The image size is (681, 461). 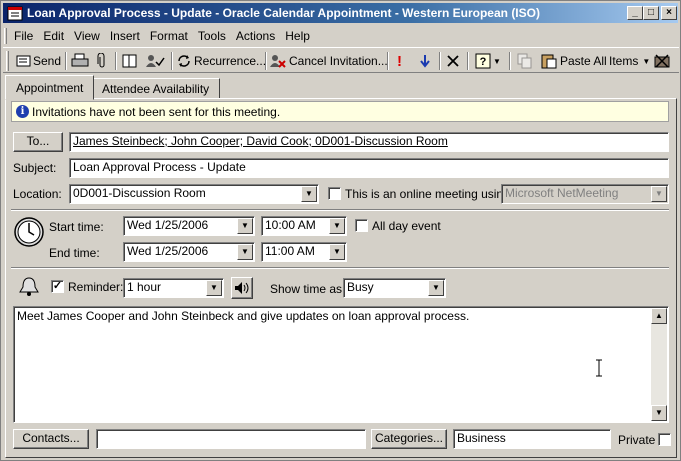 What do you see at coordinates (156, 88) in the screenshot?
I see `tab-attendee-availability: Attendee Availability` at bounding box center [156, 88].